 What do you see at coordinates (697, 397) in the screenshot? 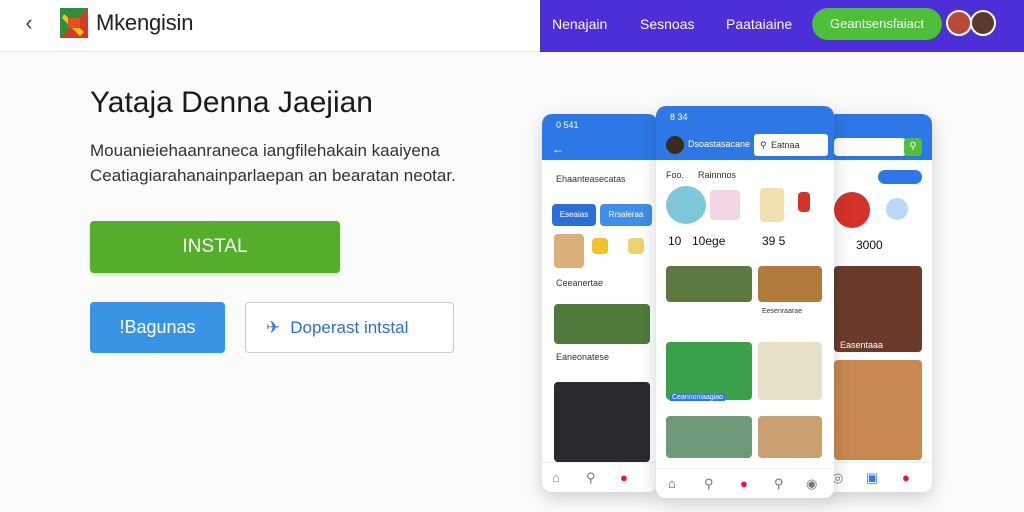
I see `thumbnail-caption: Ceannoniaagiao` at bounding box center [697, 397].